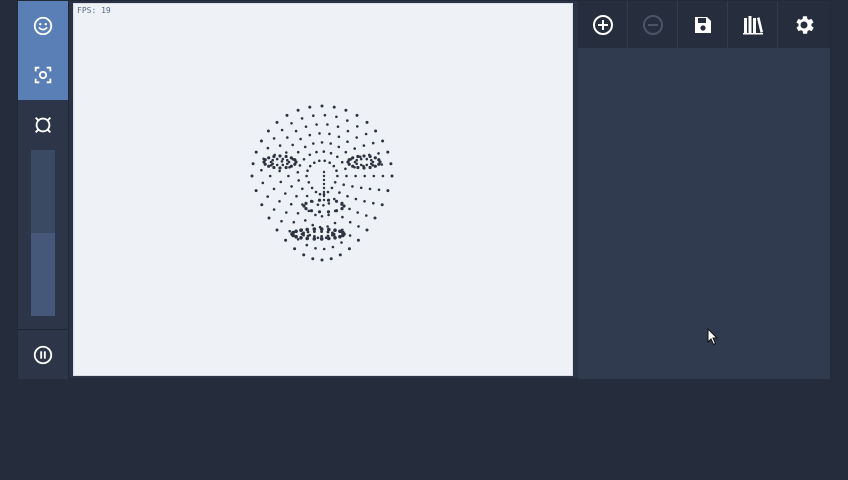  I want to click on slider-fill, so click(43, 274).